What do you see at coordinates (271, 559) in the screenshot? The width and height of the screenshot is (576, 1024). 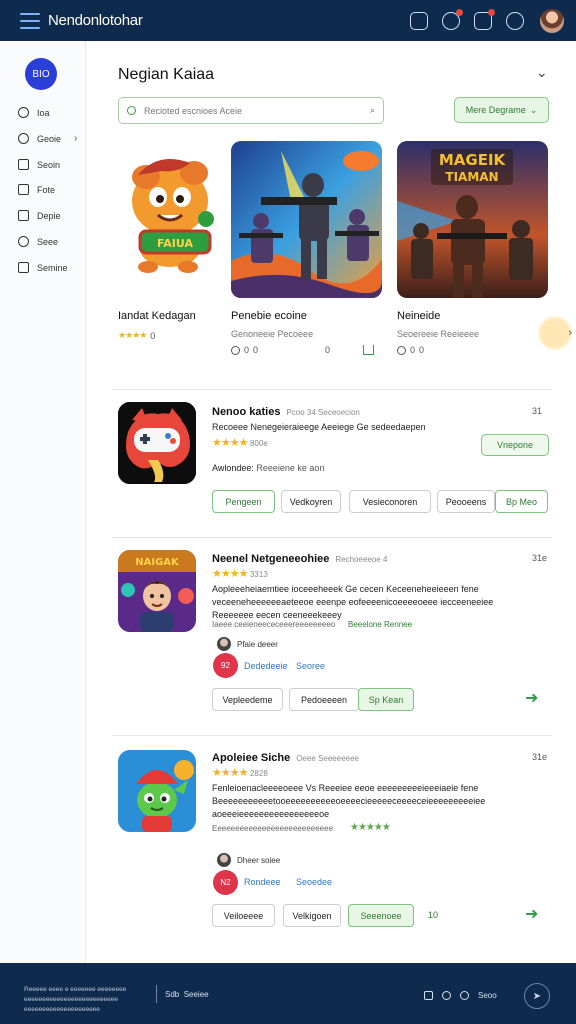 I see `item-title-text: Neenel Netgeneeohiee` at bounding box center [271, 559].